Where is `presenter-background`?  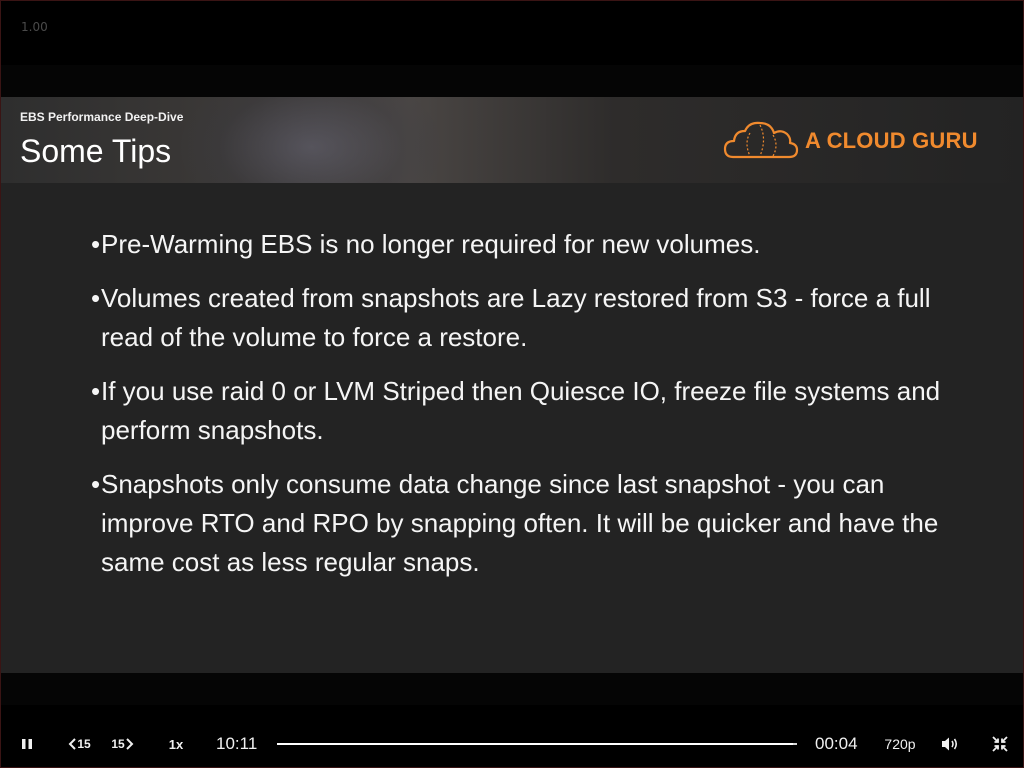 presenter-background is located at coordinates (311, 140).